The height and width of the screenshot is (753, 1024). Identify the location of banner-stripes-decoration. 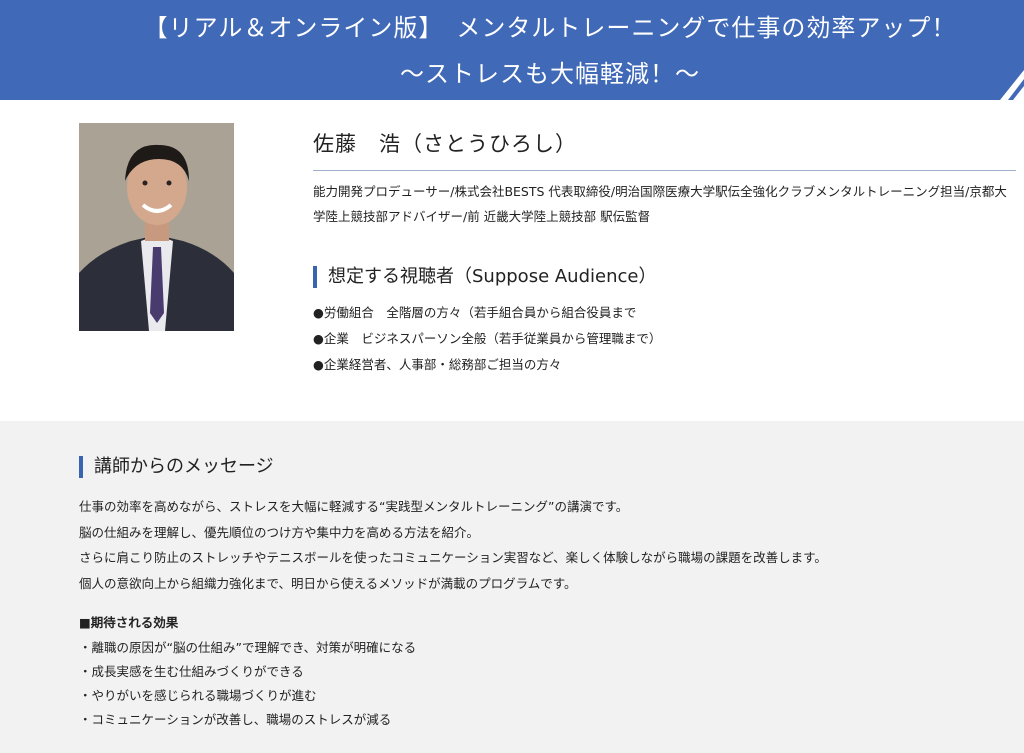
(1012, 85).